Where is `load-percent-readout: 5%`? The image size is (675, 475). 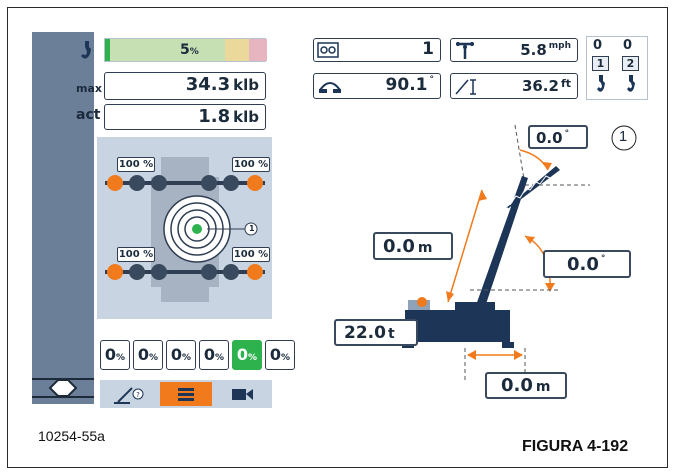
load-percent-readout: 5% is located at coordinates (189, 50).